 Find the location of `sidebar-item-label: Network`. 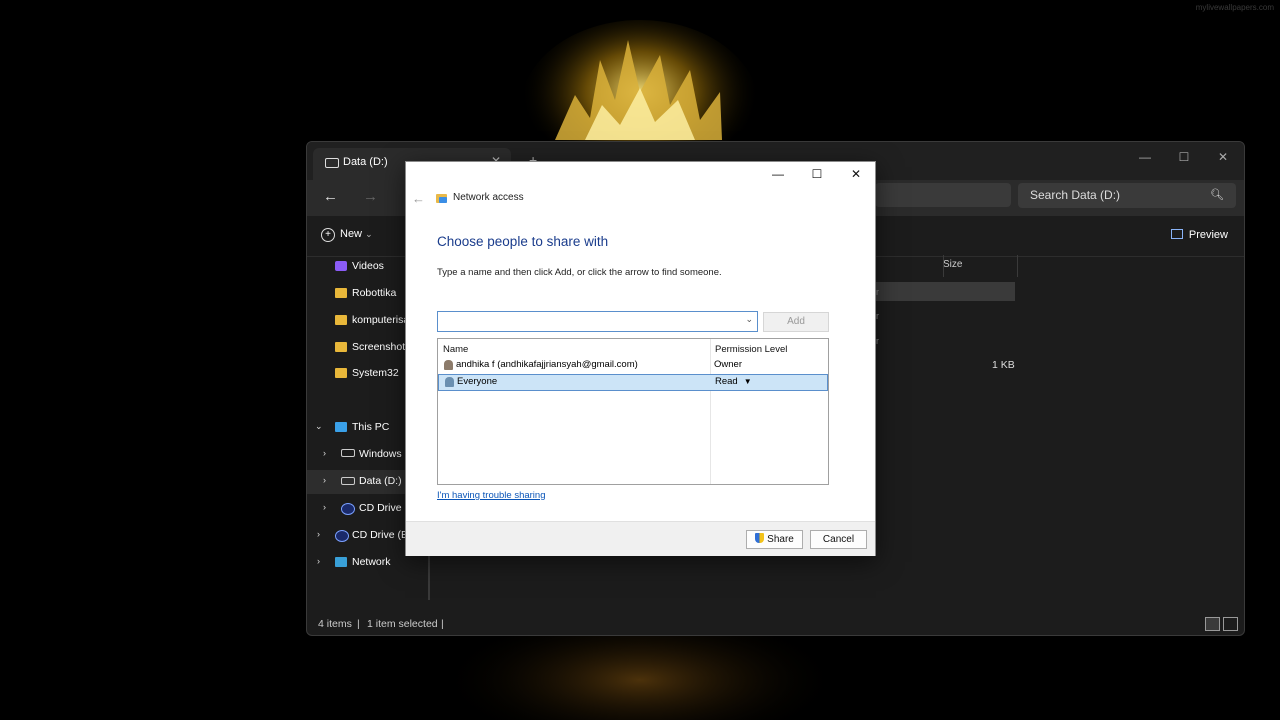

sidebar-item-label: Network is located at coordinates (371, 562).